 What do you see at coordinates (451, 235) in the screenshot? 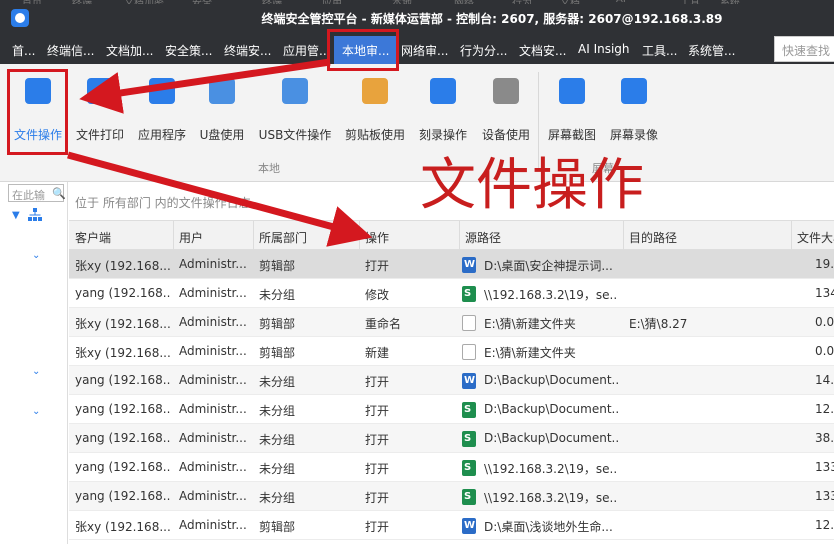
I see `table-header: 客户端 用户 所属部门 操作 源路径 目的路径 文件大小` at bounding box center [451, 235].